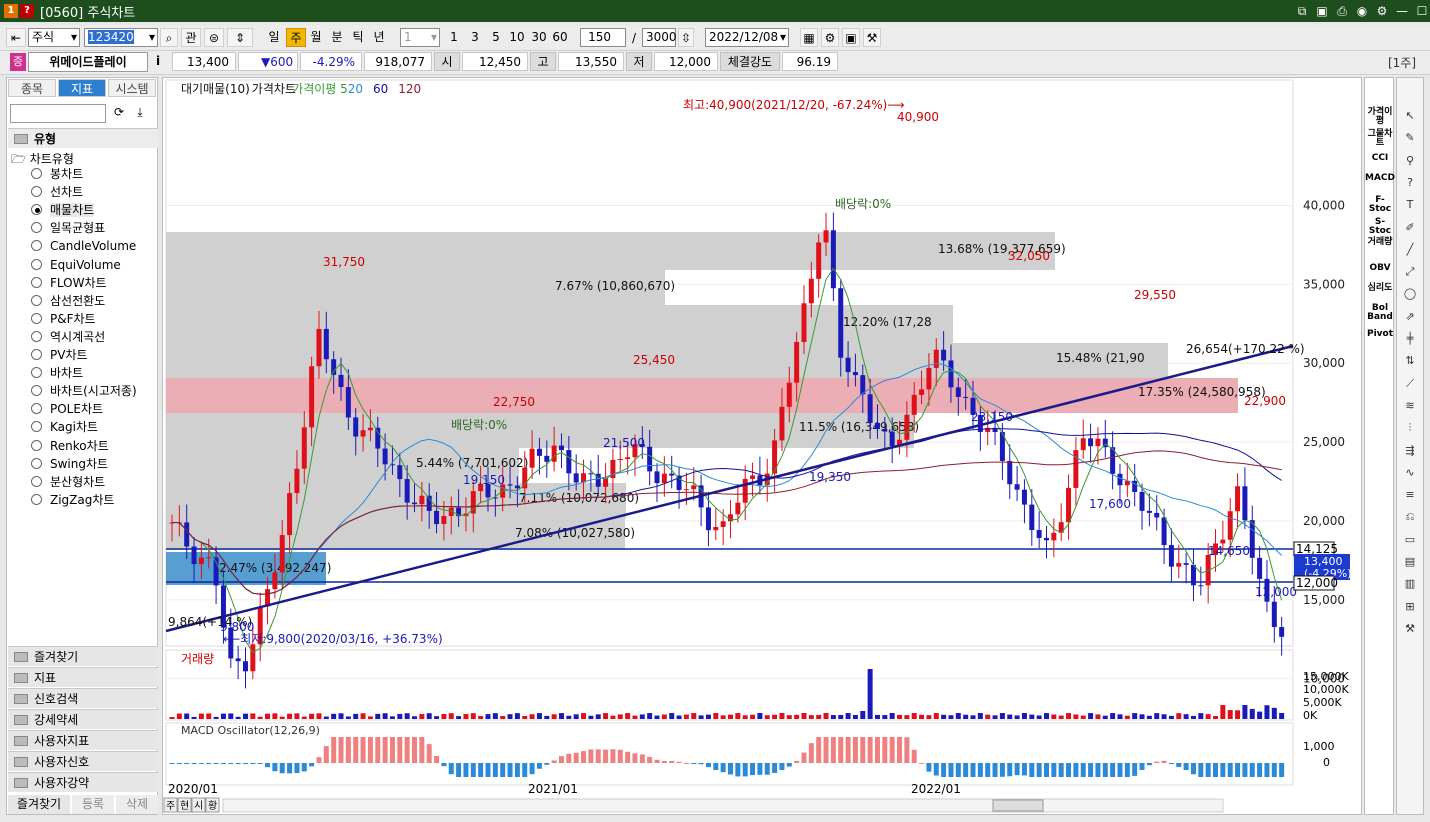 The width and height of the screenshot is (1430, 822). Describe the element at coordinates (1380, 139) in the screenshot. I see `indicator-1: 그물차트` at that location.